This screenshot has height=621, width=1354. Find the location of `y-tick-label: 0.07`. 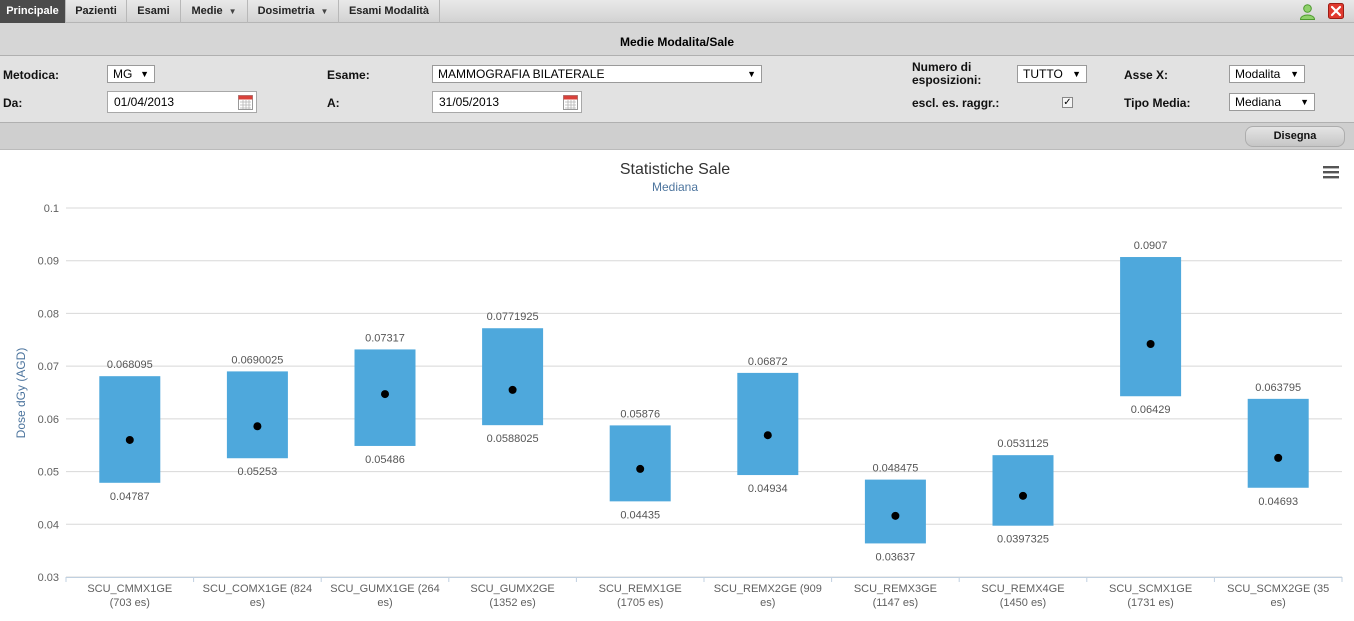

y-tick-label: 0.07 is located at coordinates (48, 367).